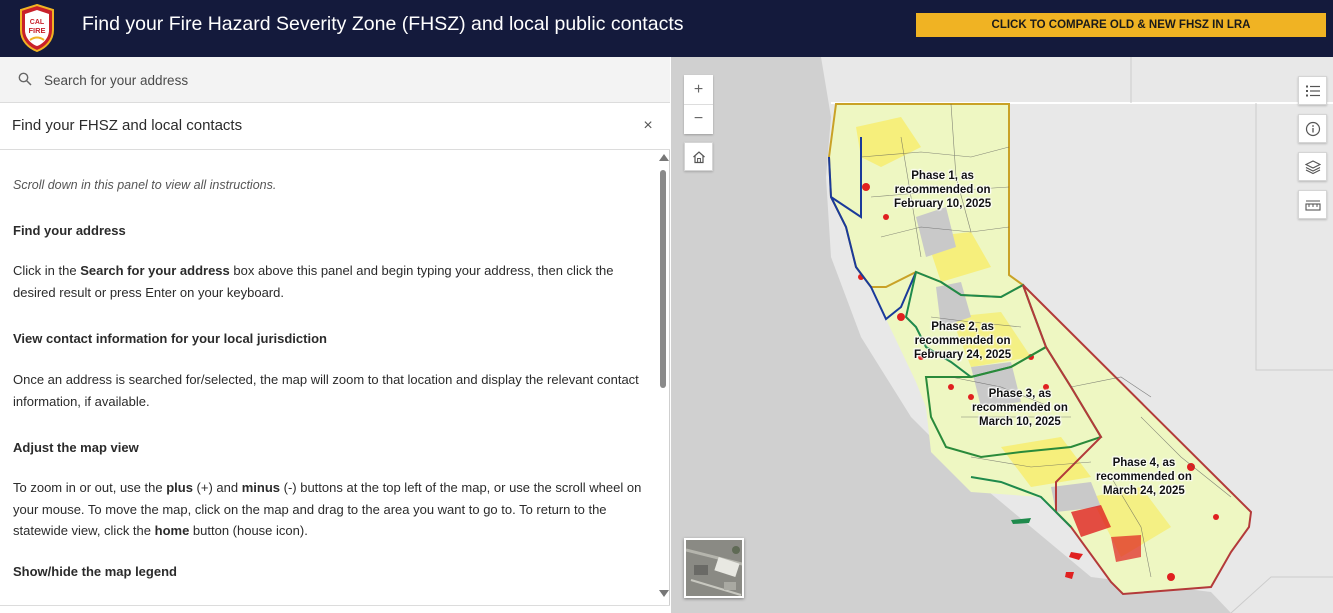 Image resolution: width=1333 pixels, height=613 pixels. I want to click on panel-scrollbar, so click(663, 377).